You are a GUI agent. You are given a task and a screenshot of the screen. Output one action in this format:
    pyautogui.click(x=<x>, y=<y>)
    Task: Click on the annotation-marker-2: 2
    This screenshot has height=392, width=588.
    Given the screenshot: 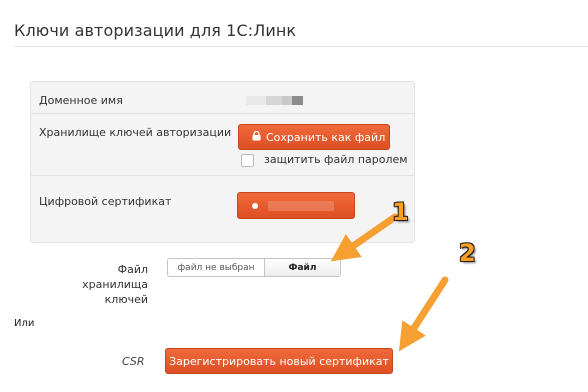 What is the action you would take?
    pyautogui.click(x=467, y=253)
    